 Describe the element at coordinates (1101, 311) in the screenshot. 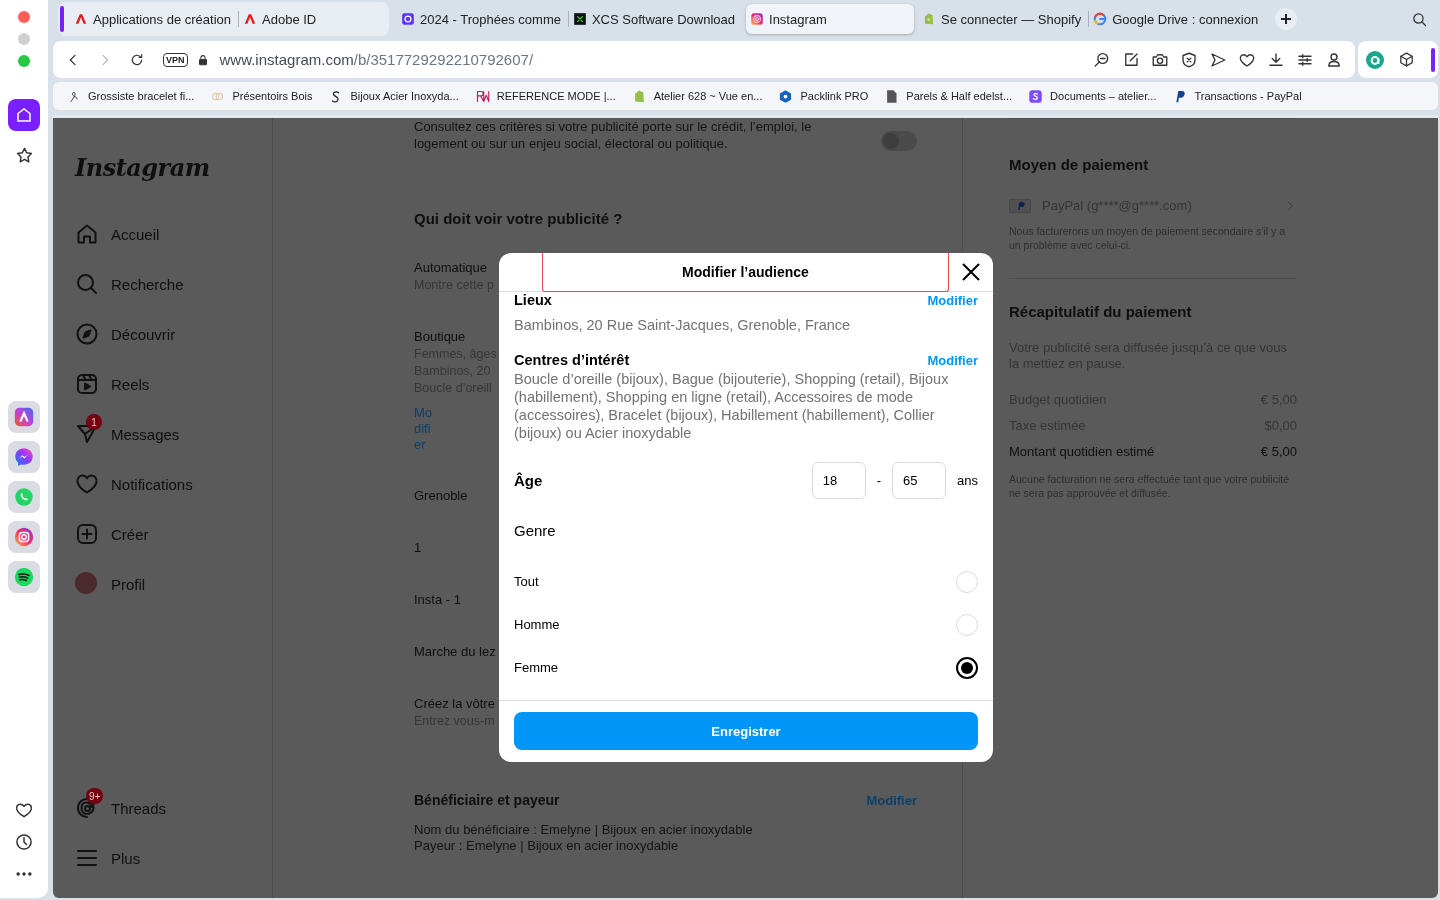

I see `section-heading: Récapitulatif du paiement` at that location.